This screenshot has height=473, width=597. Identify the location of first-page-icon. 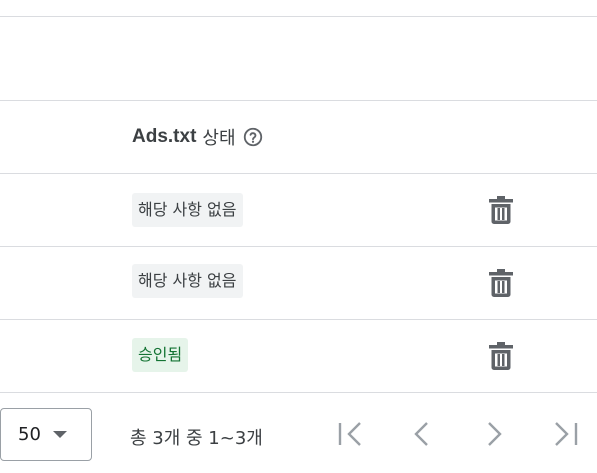
(350, 434).